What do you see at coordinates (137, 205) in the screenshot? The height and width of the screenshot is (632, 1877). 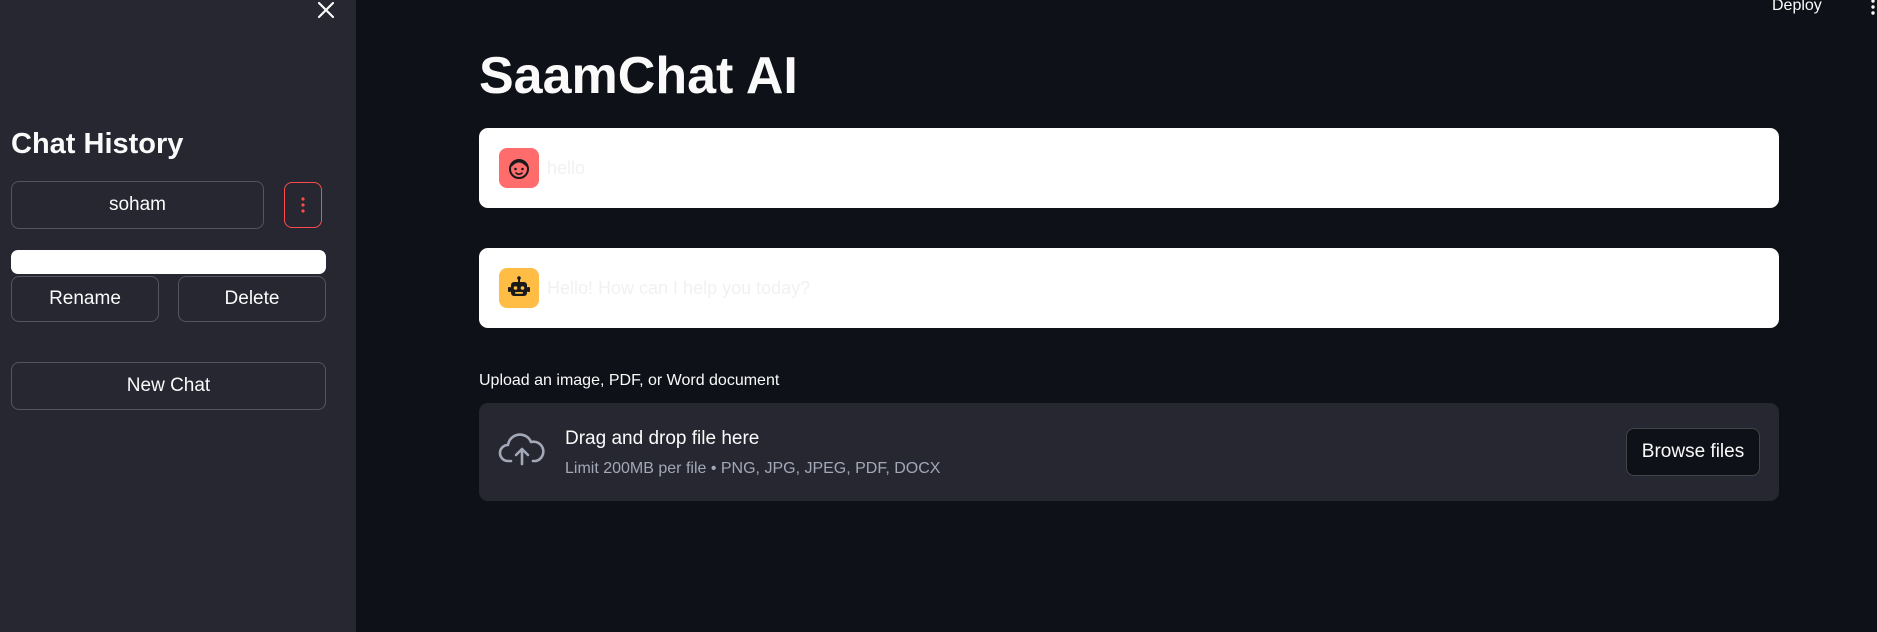 I see `chat-history-item: soham` at bounding box center [137, 205].